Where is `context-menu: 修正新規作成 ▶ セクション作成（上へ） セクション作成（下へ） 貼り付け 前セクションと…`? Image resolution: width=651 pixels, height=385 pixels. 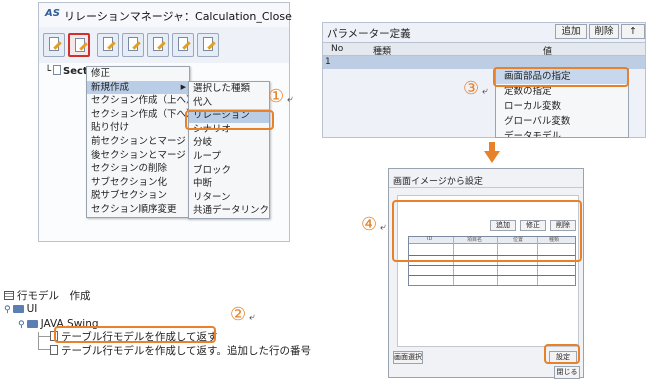 context-menu: 修正新規作成 ▶ セクション作成（上へ） セクション作成（下へ） 貼り付け 前セクションと… is located at coordinates (141, 142).